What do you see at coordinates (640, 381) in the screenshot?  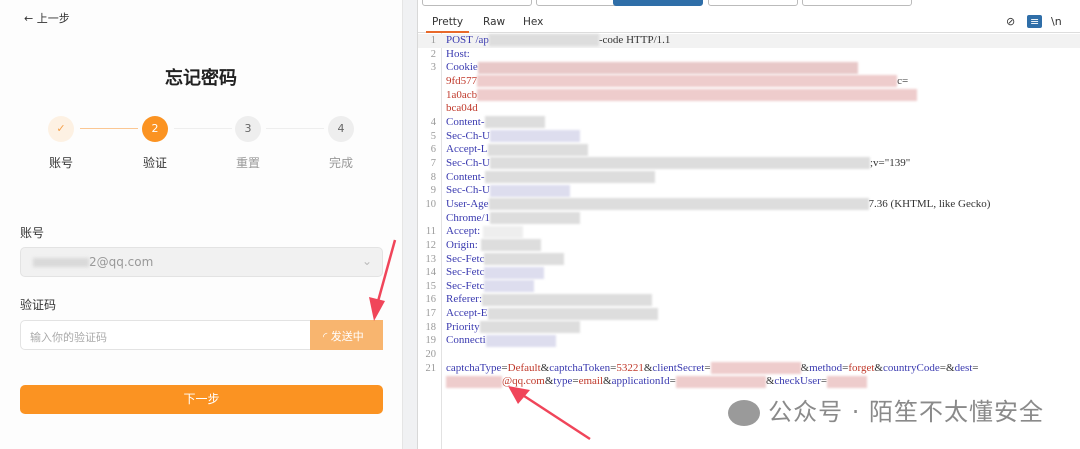 I see `param-name: applicationId` at bounding box center [640, 381].